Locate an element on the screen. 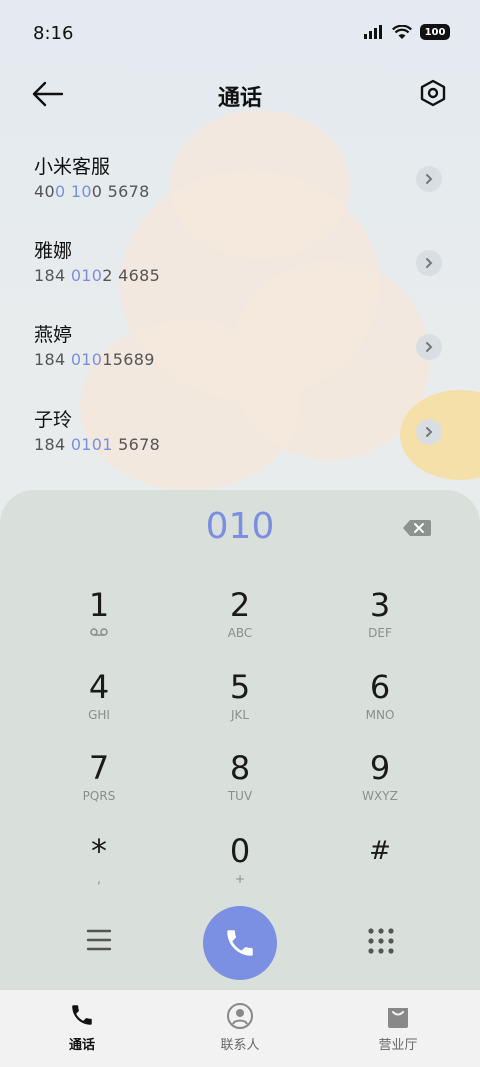  key-letters: GHI is located at coordinates (99, 715).